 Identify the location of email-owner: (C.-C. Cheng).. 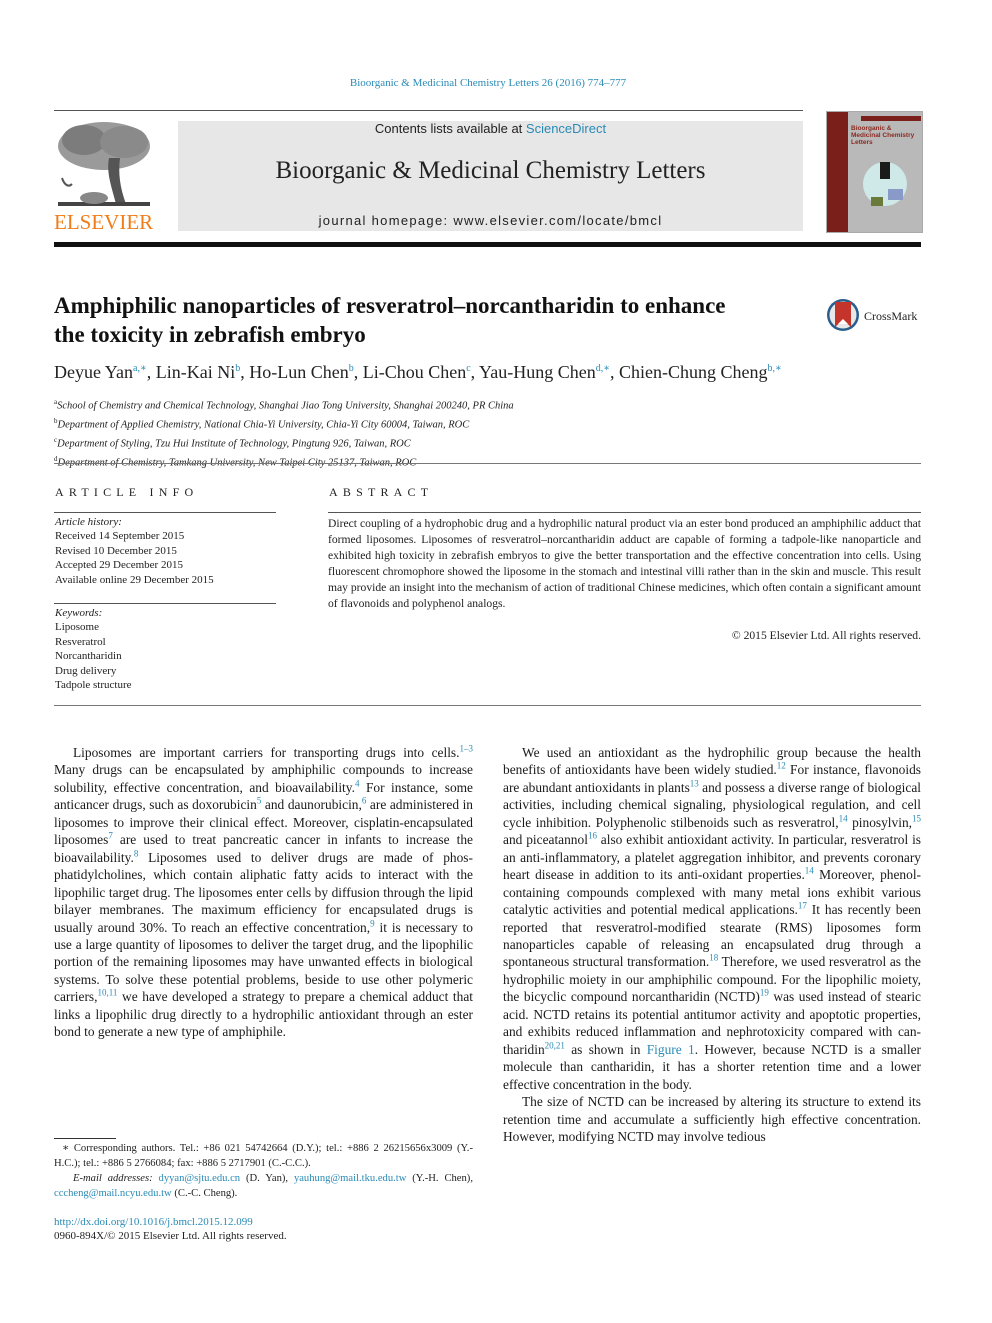
(204, 1193).